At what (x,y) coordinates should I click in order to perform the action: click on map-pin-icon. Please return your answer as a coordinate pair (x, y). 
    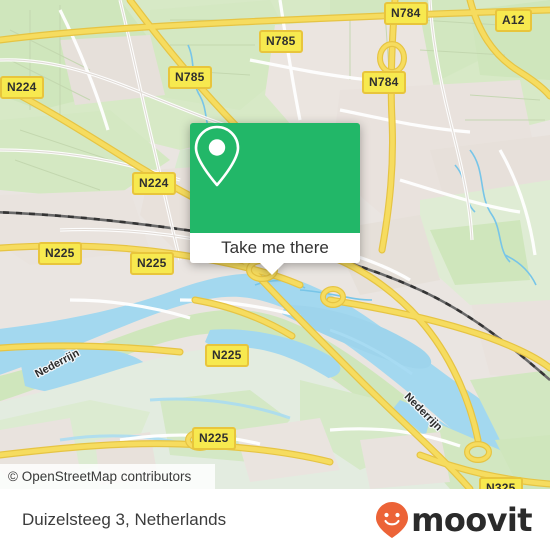
    Looking at the image, I should click on (217, 156).